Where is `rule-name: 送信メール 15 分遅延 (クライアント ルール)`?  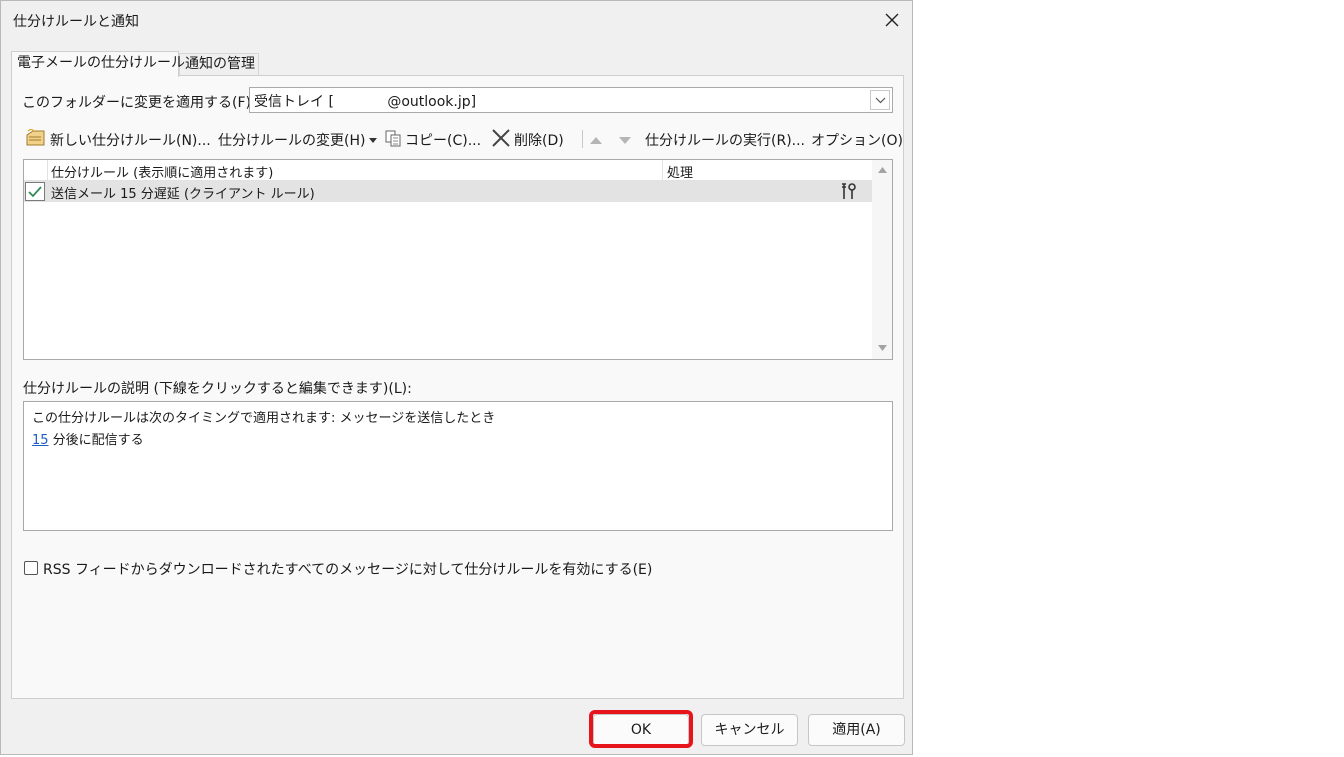
rule-name: 送信メール 15 分遅延 (クライアント ルール) is located at coordinates (183, 194).